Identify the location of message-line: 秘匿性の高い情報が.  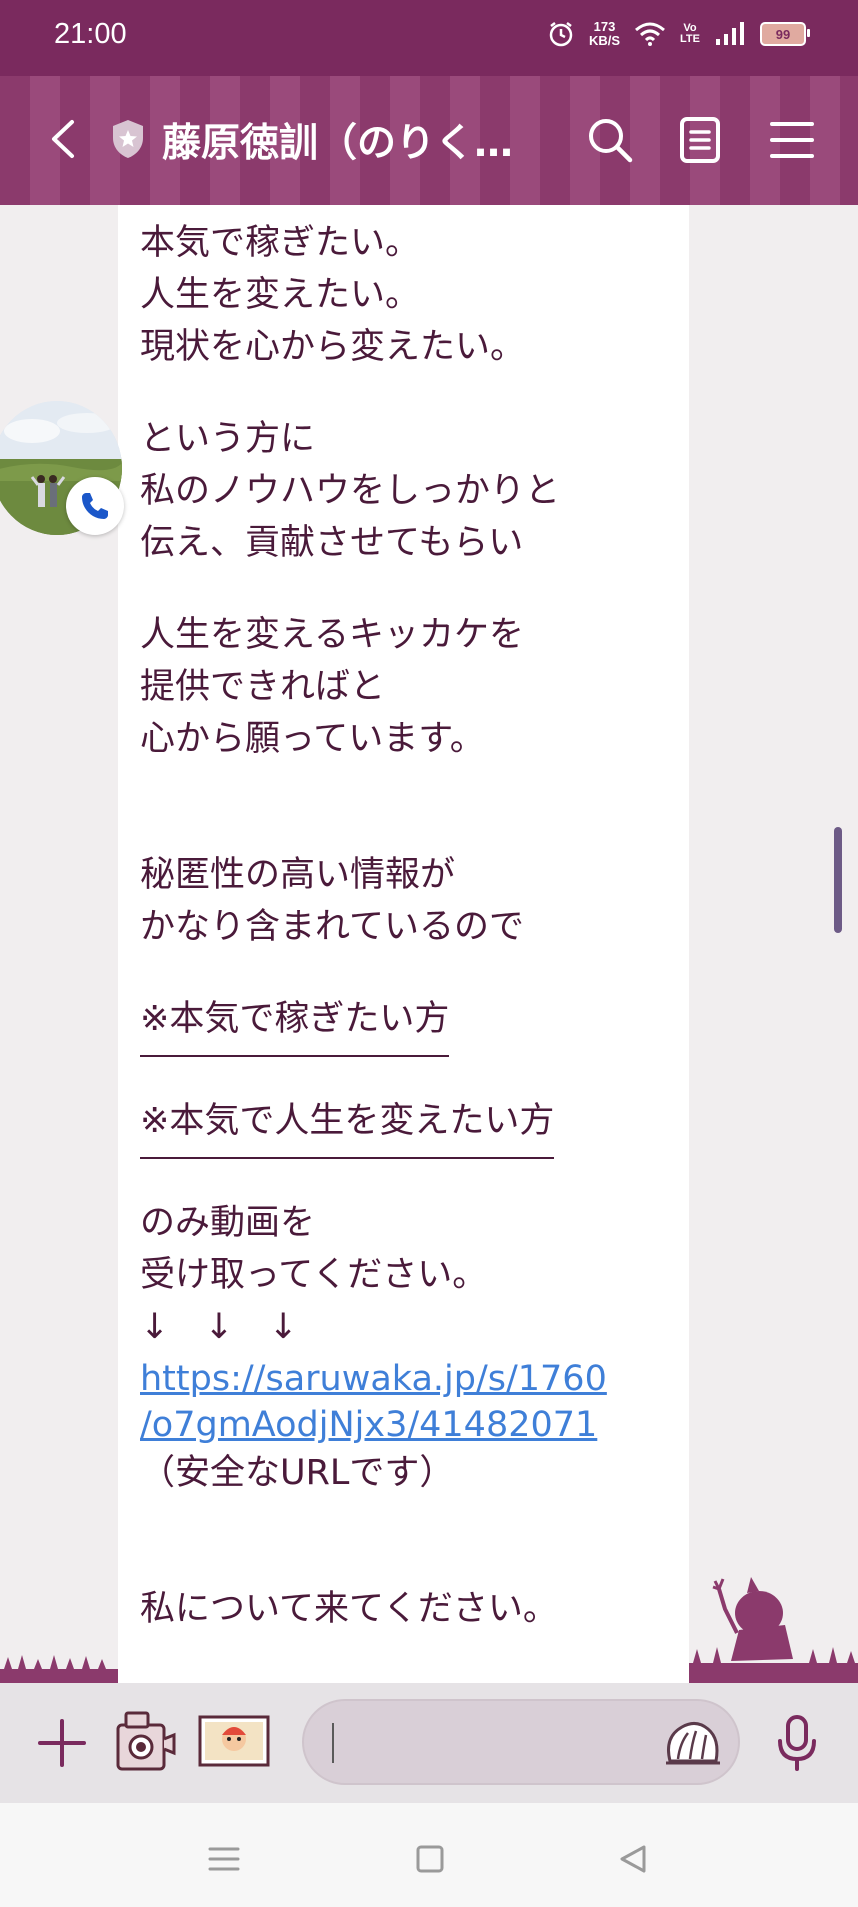
(298, 875).